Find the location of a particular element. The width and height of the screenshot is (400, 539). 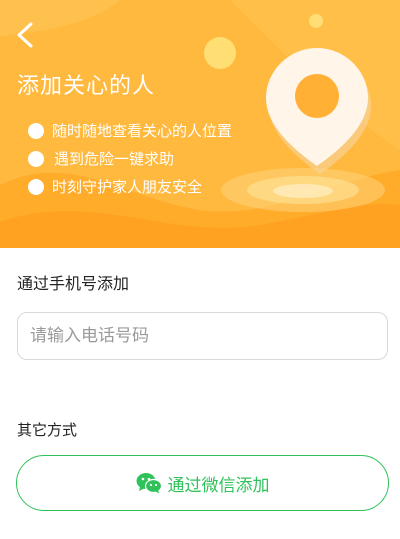

back-button is located at coordinates (27, 34).